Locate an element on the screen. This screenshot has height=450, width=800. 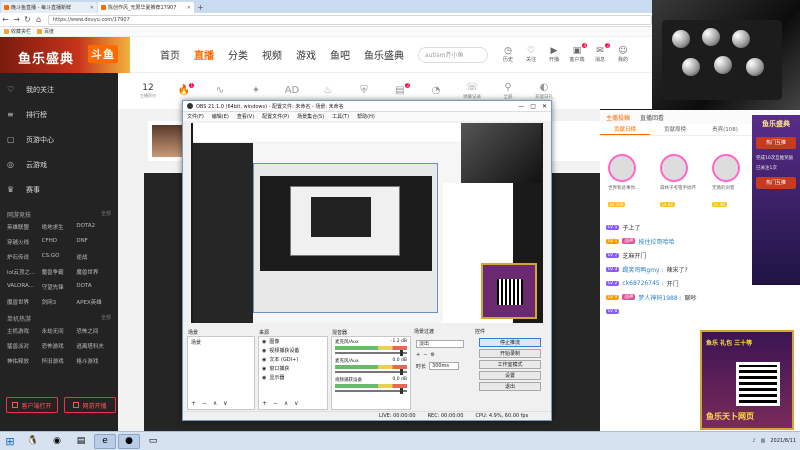
history-button: ◷ 历史 is located at coordinates (508, 54).